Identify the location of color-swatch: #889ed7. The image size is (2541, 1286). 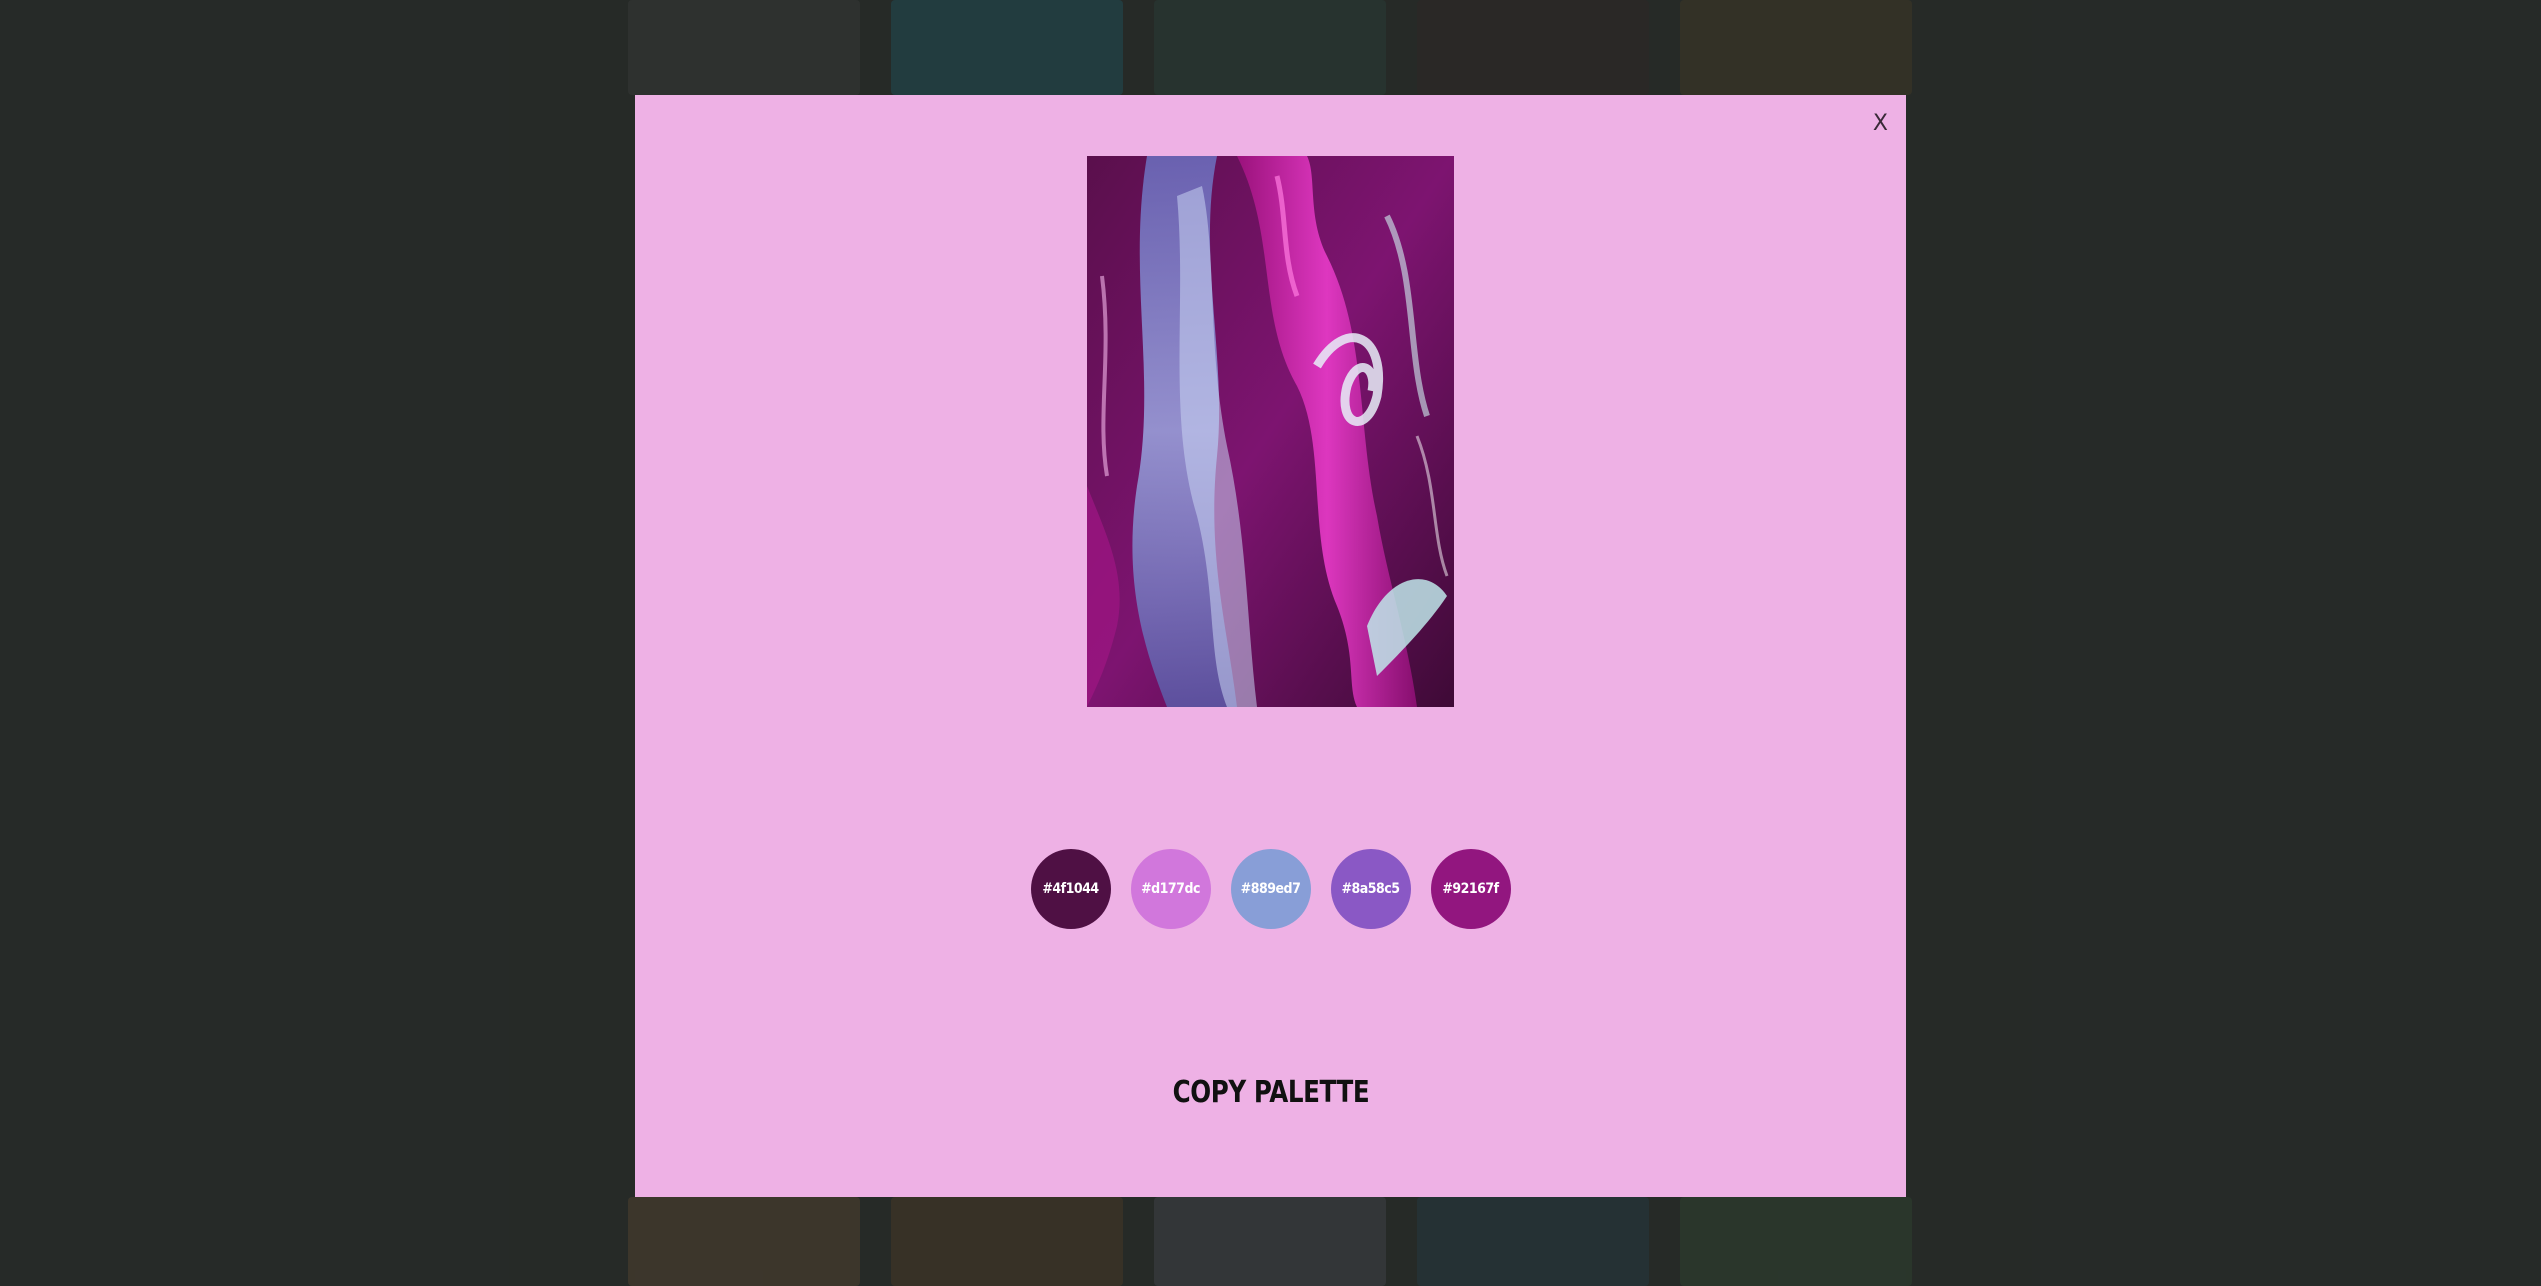
(1270, 889).